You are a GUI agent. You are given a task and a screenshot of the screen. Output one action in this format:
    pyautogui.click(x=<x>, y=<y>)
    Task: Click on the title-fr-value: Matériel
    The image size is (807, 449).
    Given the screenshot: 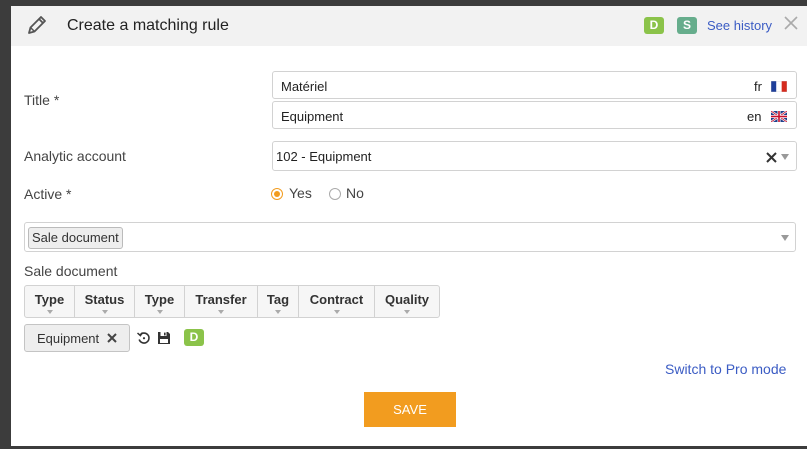 What is the action you would take?
    pyautogui.click(x=304, y=86)
    